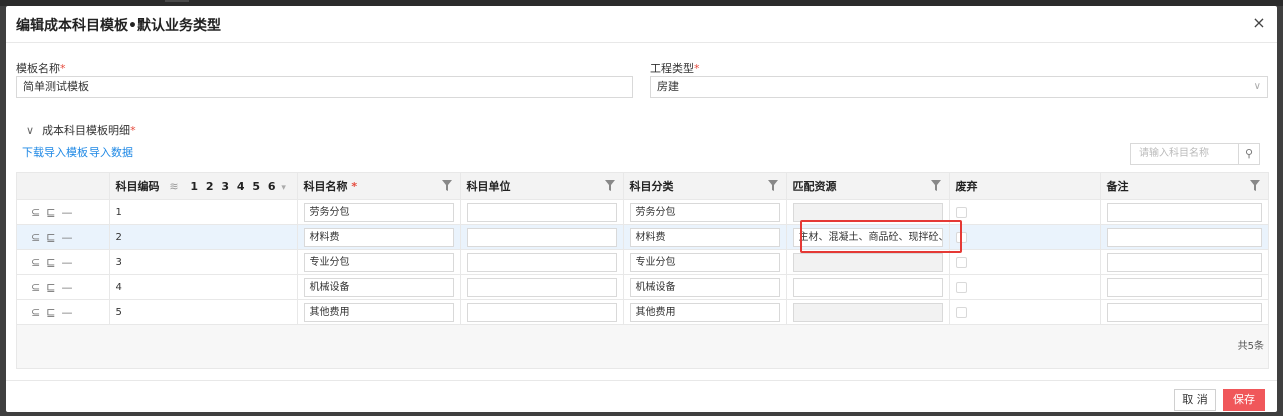 Image resolution: width=1283 pixels, height=416 pixels. I want to click on name-input: 专业分包, so click(378, 262).